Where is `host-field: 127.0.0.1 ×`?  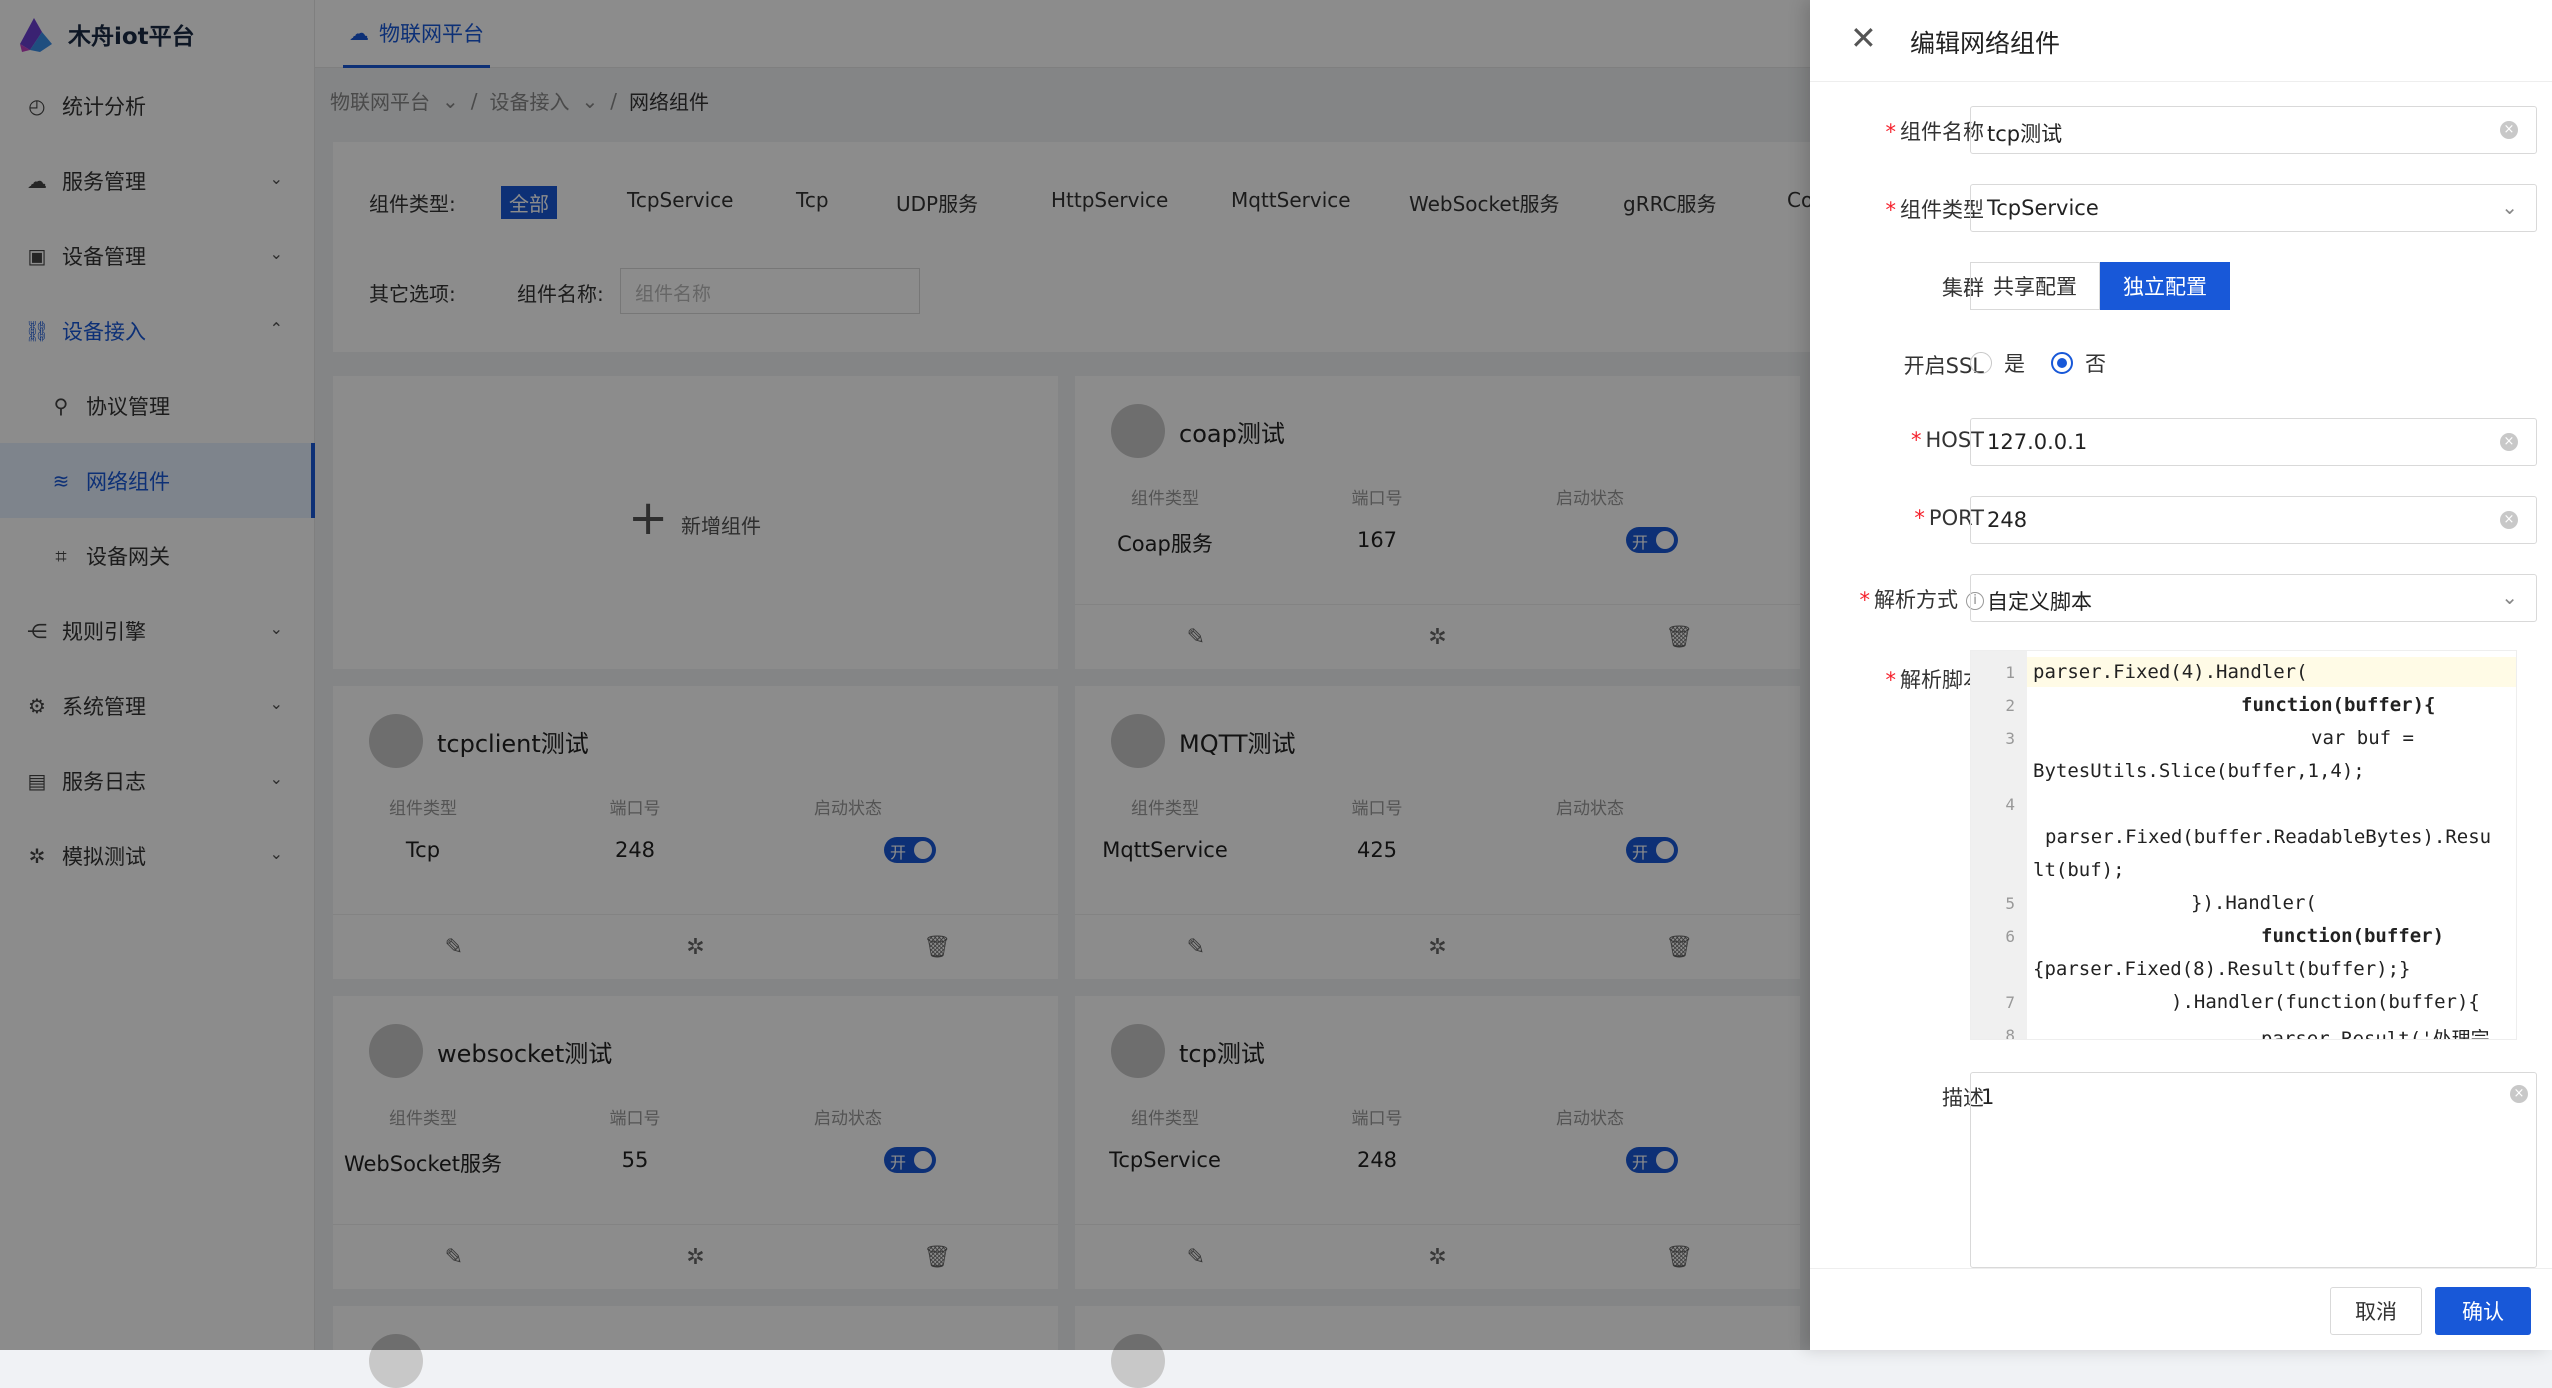 host-field: 127.0.0.1 × is located at coordinates (2253, 442).